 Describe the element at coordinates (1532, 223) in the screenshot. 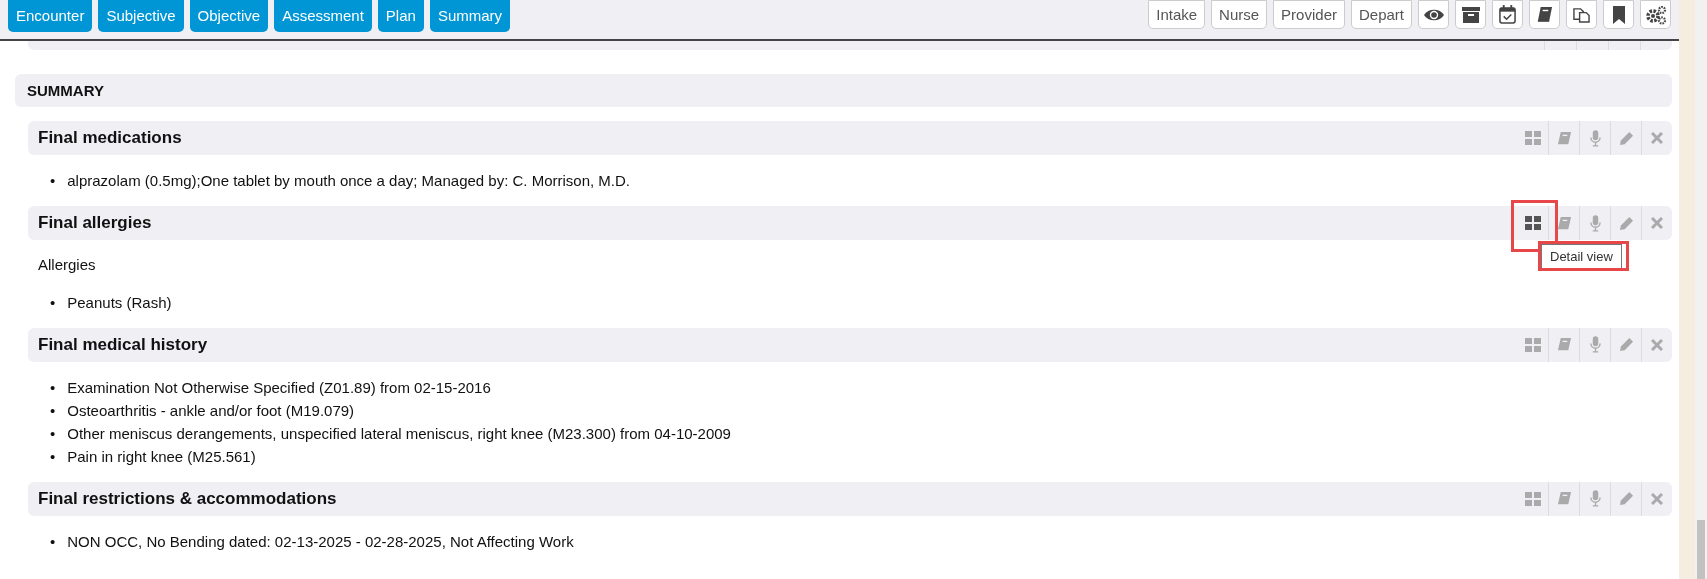

I see `grid-icon` at that location.